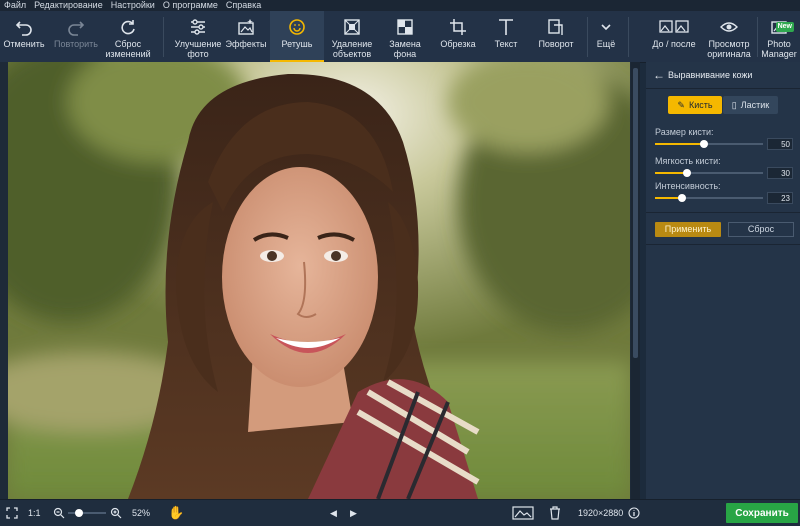  I want to click on zoom-in-icon, so click(116, 513).